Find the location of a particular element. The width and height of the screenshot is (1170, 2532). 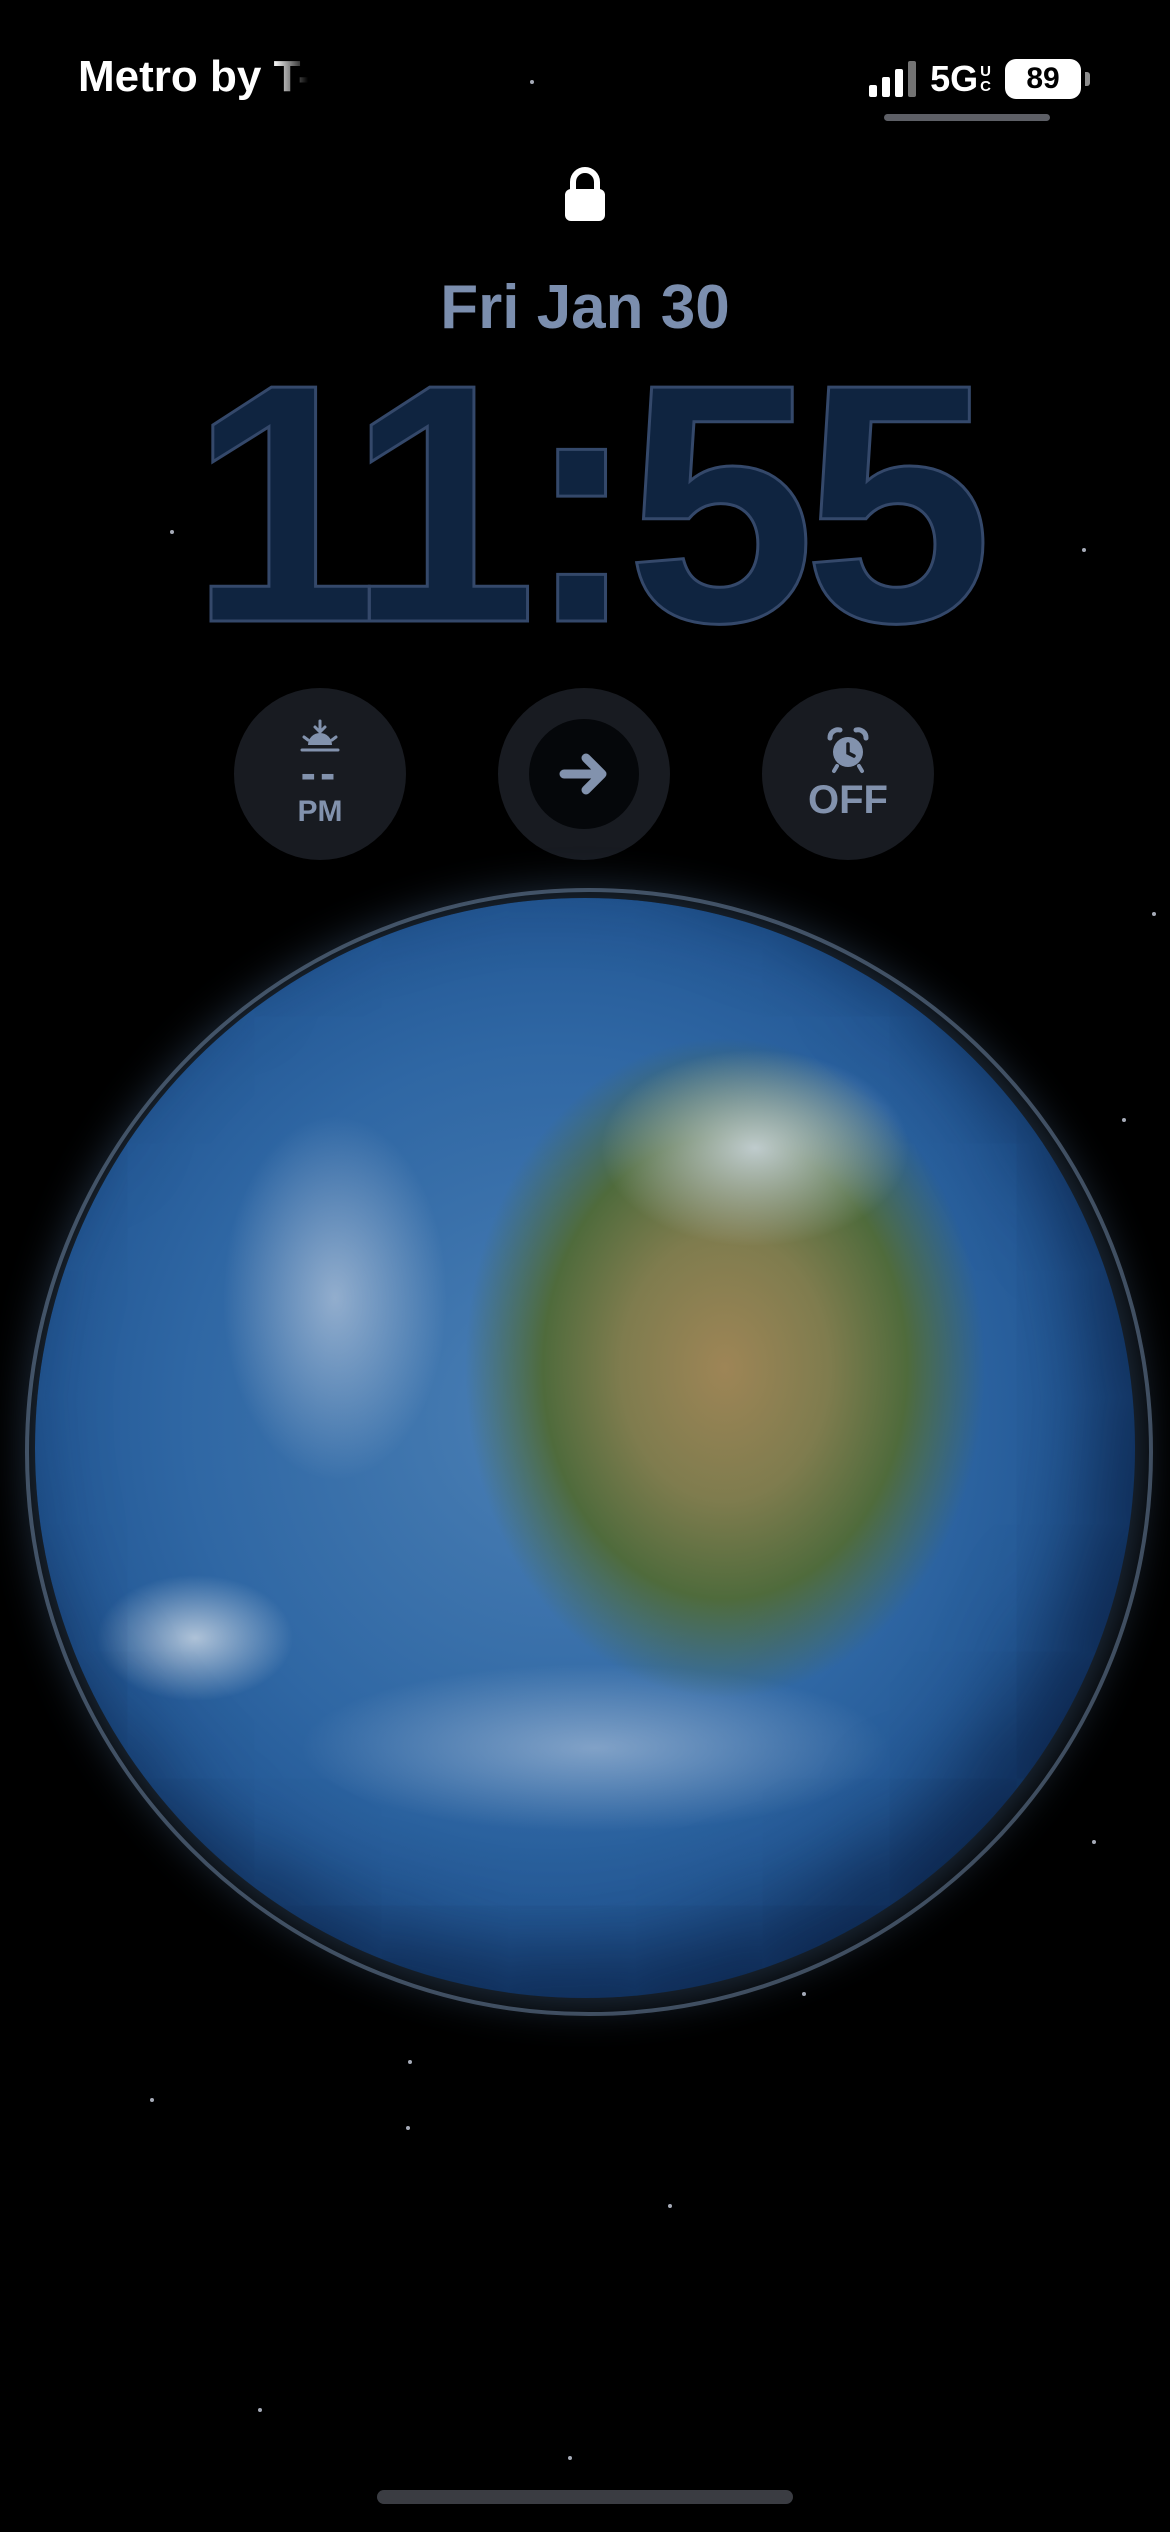

sunset-time: -- is located at coordinates (320, 773).